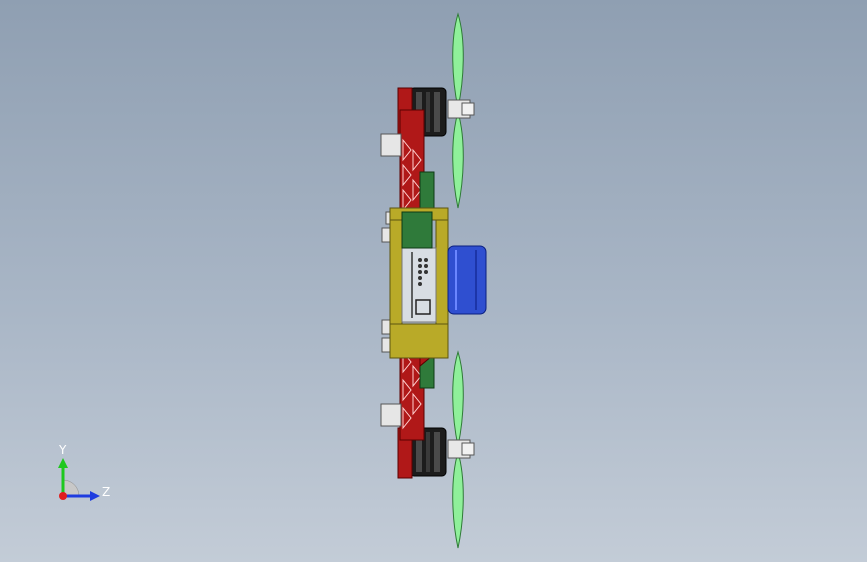 The image size is (867, 562). Describe the element at coordinates (63, 496) in the screenshot. I see `axis-origin` at that location.